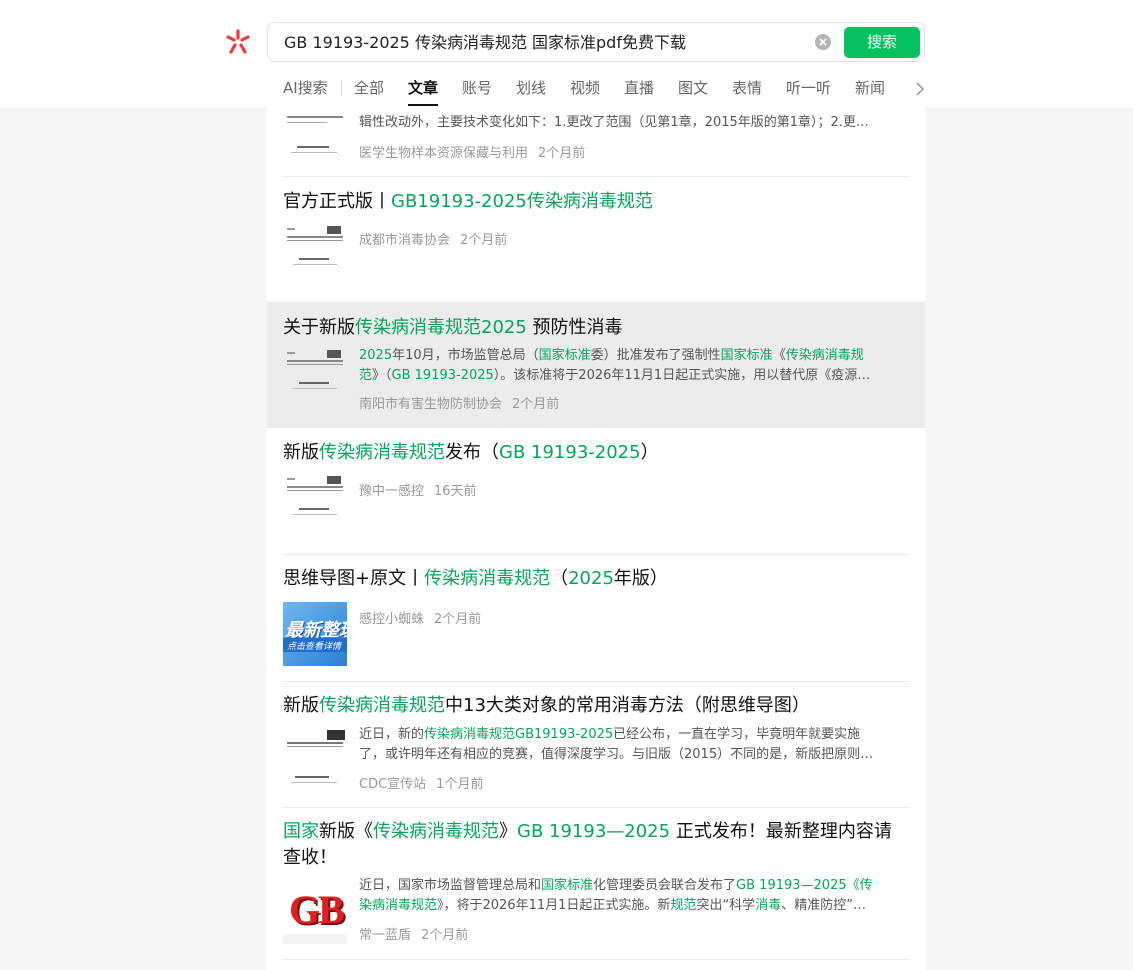  What do you see at coordinates (627, 705) in the screenshot?
I see `text-segment: 中13大类对象的常用消毒方法（附思维导图）` at bounding box center [627, 705].